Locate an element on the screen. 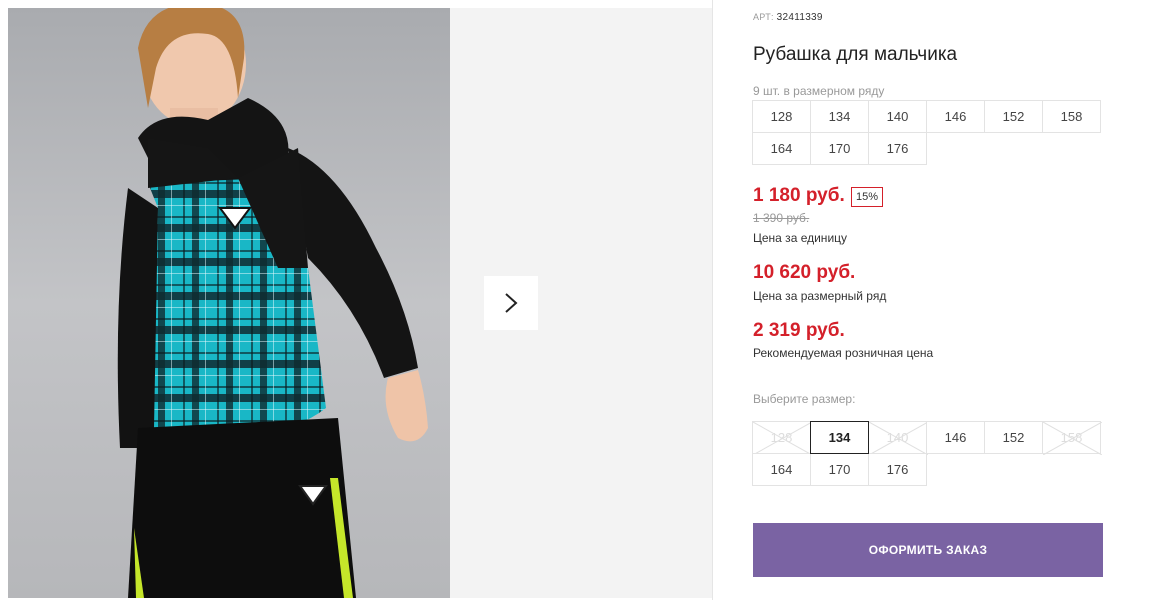 This screenshot has height=600, width=1150. discount-badge: 15% is located at coordinates (867, 197).